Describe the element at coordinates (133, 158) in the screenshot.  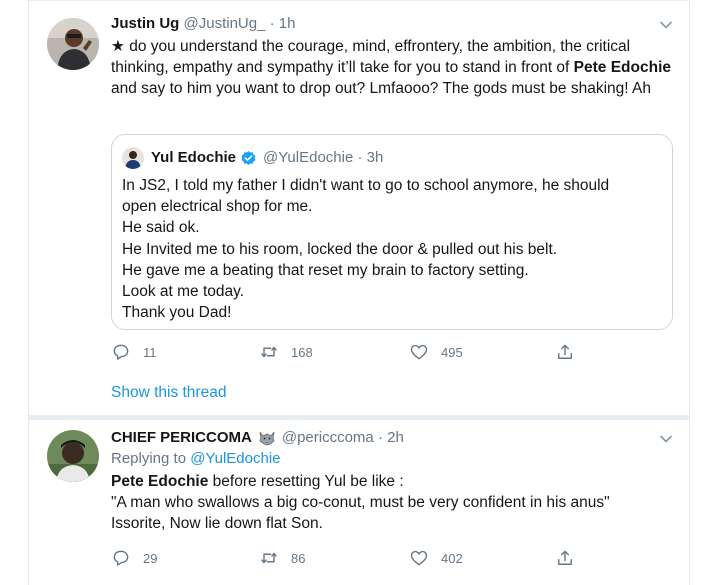
I see `quoted-avatar` at that location.